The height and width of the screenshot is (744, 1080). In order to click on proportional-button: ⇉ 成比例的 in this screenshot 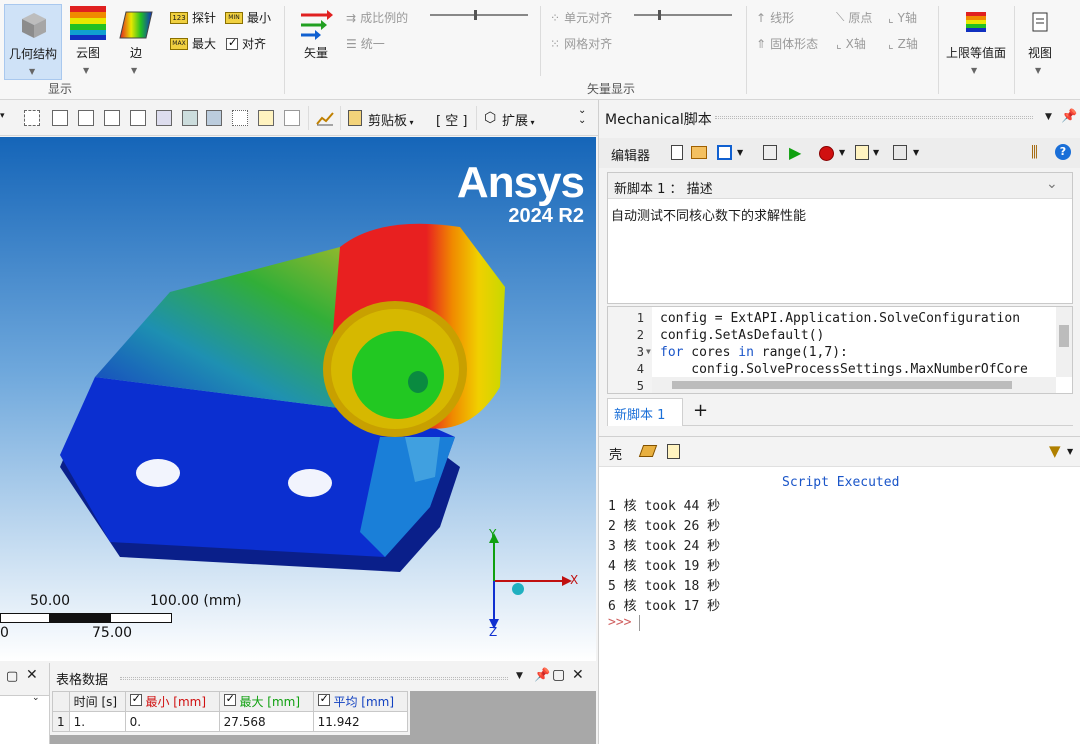, I will do `click(377, 17)`.